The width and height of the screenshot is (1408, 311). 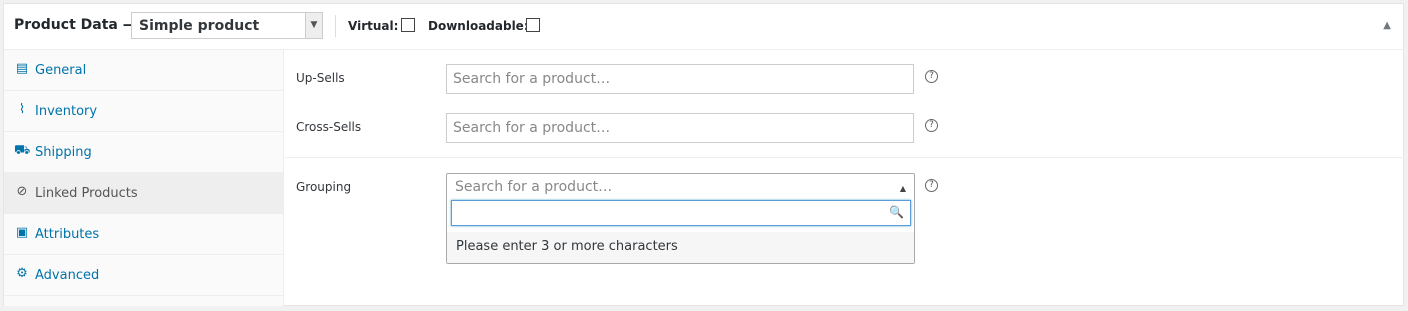 What do you see at coordinates (896, 212) in the screenshot?
I see `search-icon: 🔍` at bounding box center [896, 212].